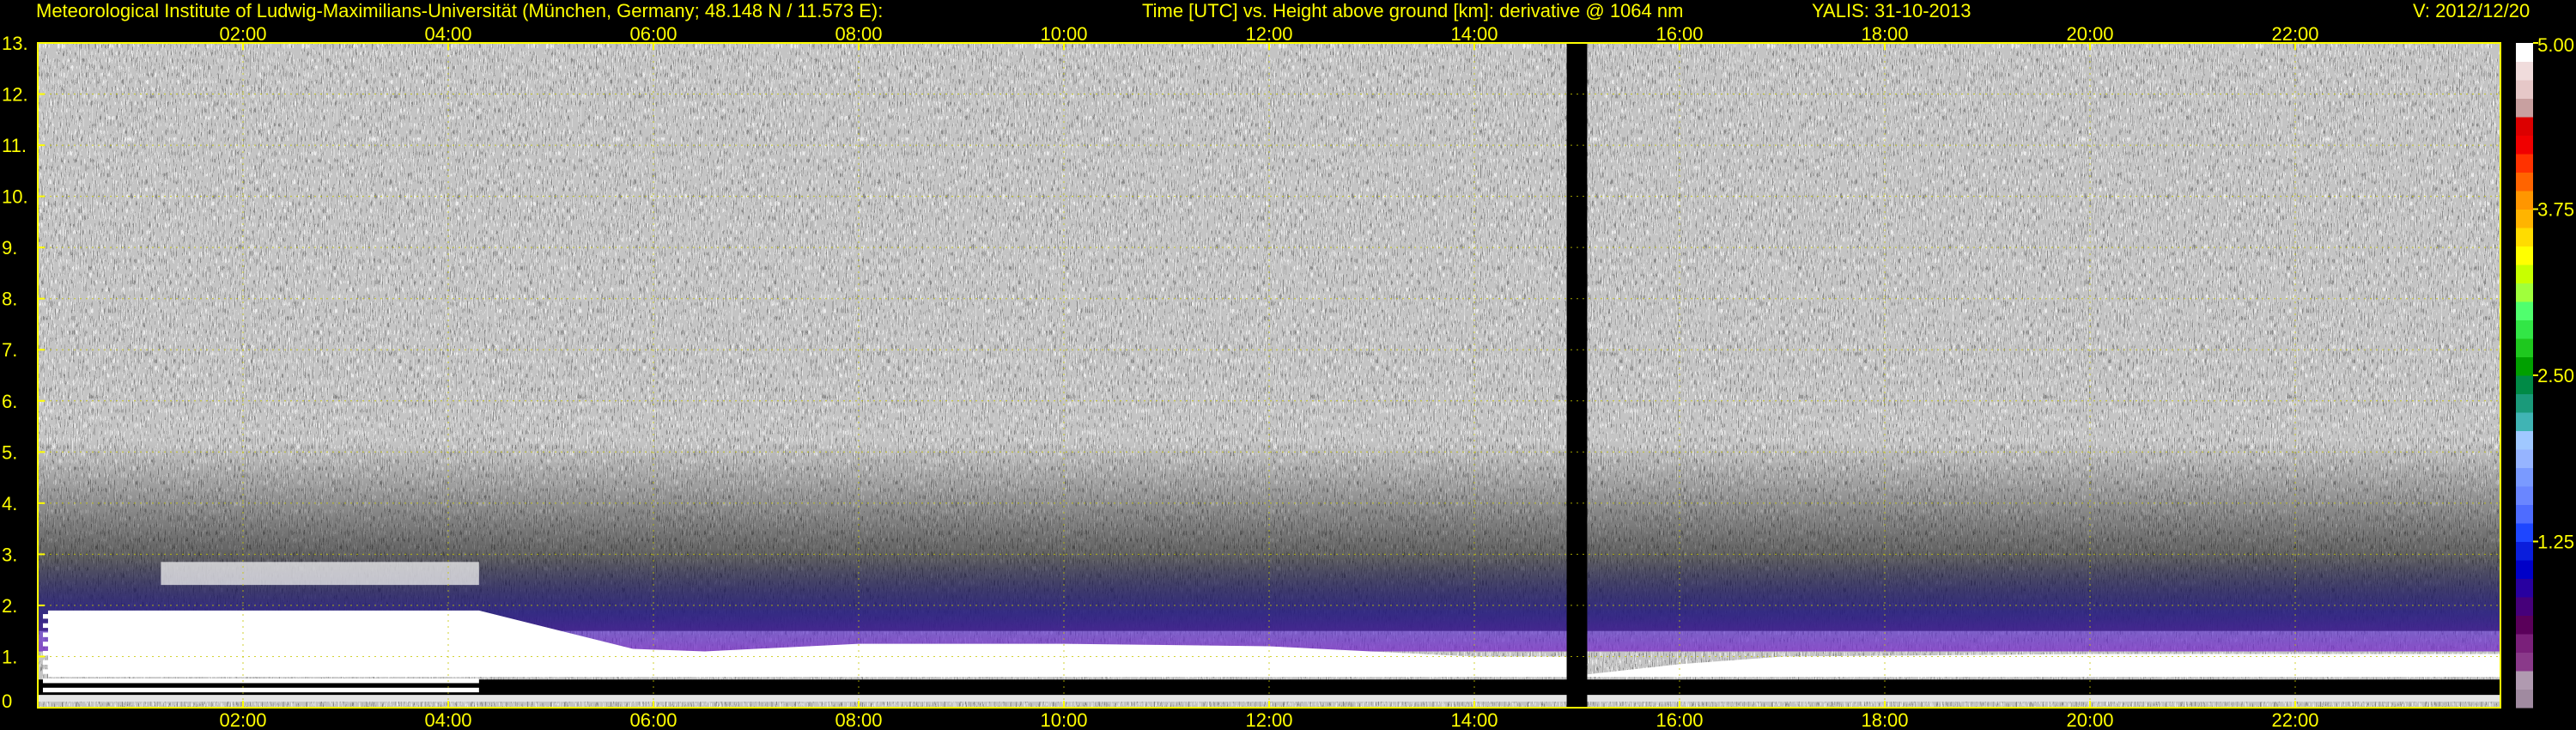  I want to click on x-tick-label-bottom: 14:00, so click(1474, 719).